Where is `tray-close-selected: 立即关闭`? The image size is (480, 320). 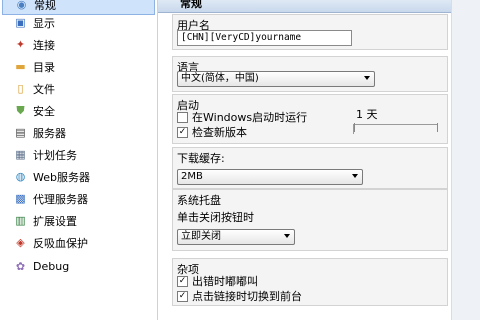 tray-close-selected: 立即关闭 is located at coordinates (201, 236).